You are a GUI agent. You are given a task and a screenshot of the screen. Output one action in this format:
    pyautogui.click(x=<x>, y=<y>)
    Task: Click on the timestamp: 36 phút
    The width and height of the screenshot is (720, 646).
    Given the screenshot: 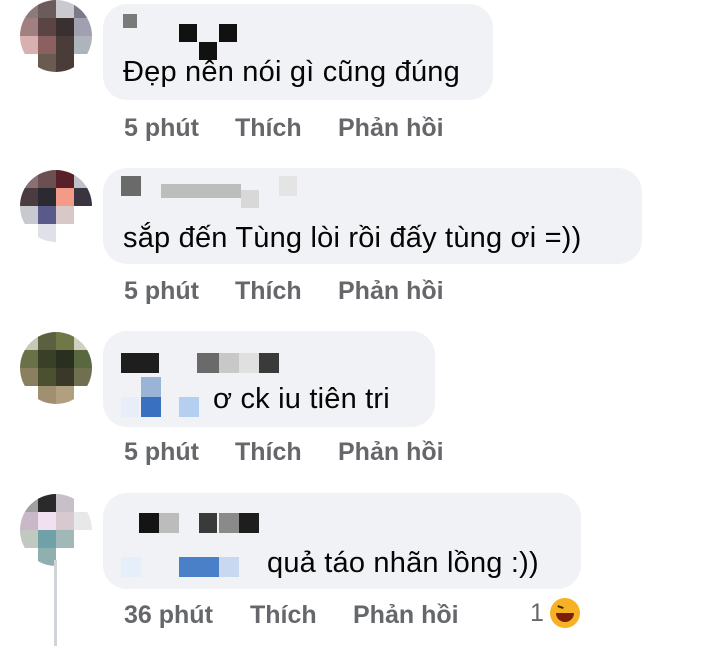 What is the action you would take?
    pyautogui.click(x=187, y=615)
    